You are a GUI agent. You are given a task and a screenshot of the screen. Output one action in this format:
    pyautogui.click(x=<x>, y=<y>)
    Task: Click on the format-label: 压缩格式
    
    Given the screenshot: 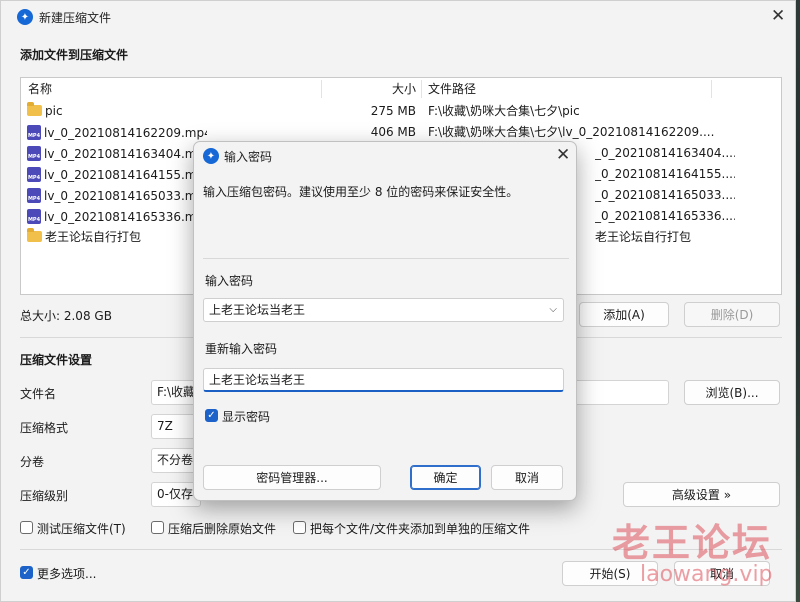 What is the action you would take?
    pyautogui.click(x=44, y=428)
    